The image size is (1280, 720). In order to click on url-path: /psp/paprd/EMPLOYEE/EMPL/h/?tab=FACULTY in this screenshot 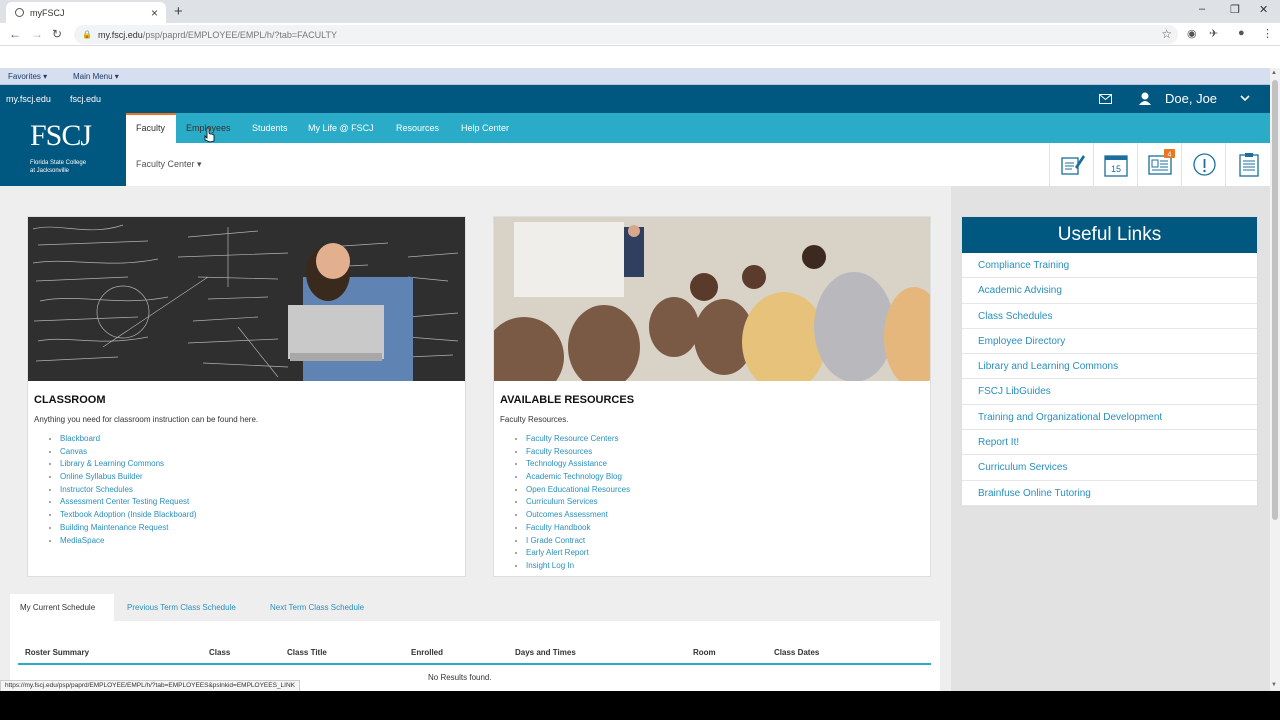, I will do `click(240, 34)`.